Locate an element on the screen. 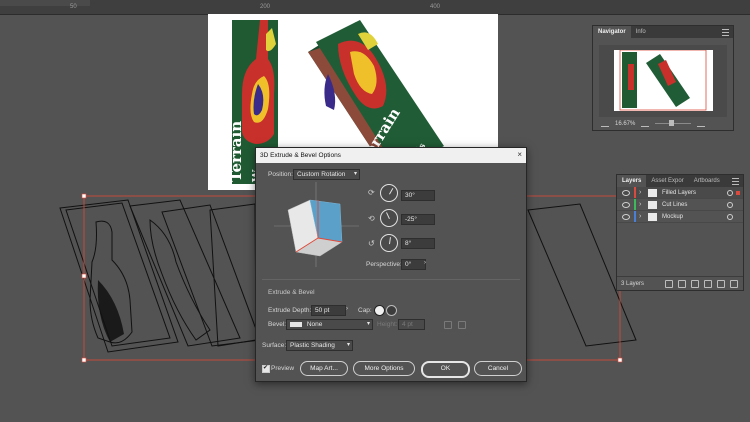 This screenshot has width=750, height=422. ok-button: OK is located at coordinates (445, 369).